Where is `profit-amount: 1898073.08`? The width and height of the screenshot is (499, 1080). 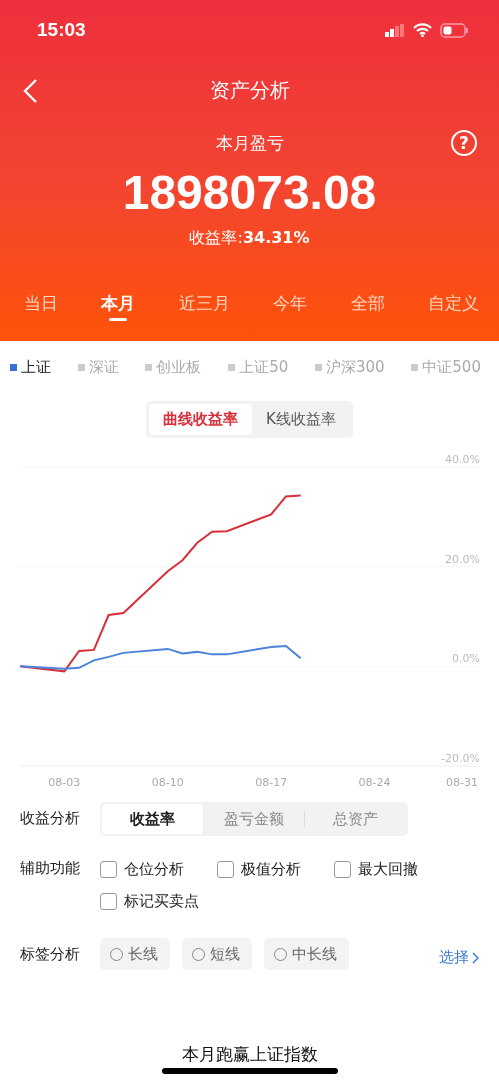 profit-amount: 1898073.08 is located at coordinates (249, 192).